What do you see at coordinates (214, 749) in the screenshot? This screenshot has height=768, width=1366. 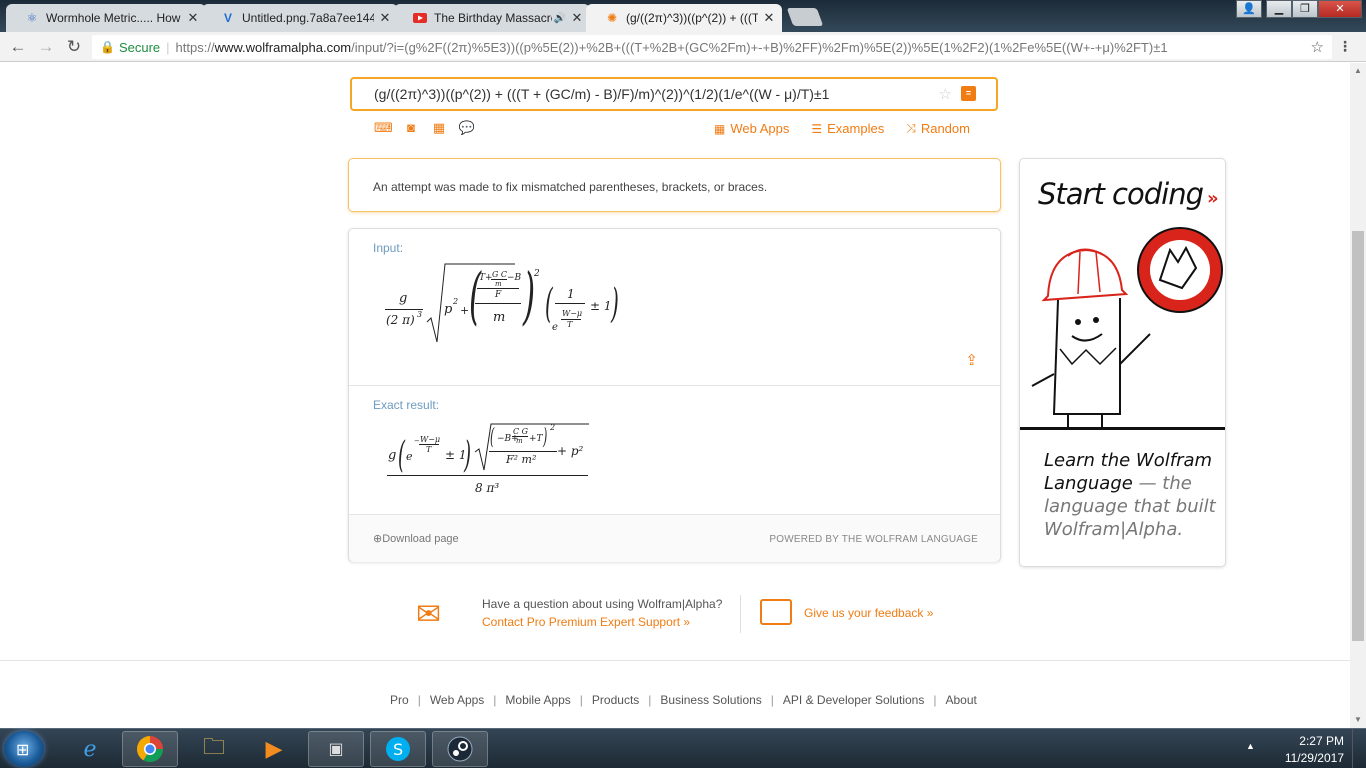 I see `file-explorer-icon: 🗀` at bounding box center [214, 749].